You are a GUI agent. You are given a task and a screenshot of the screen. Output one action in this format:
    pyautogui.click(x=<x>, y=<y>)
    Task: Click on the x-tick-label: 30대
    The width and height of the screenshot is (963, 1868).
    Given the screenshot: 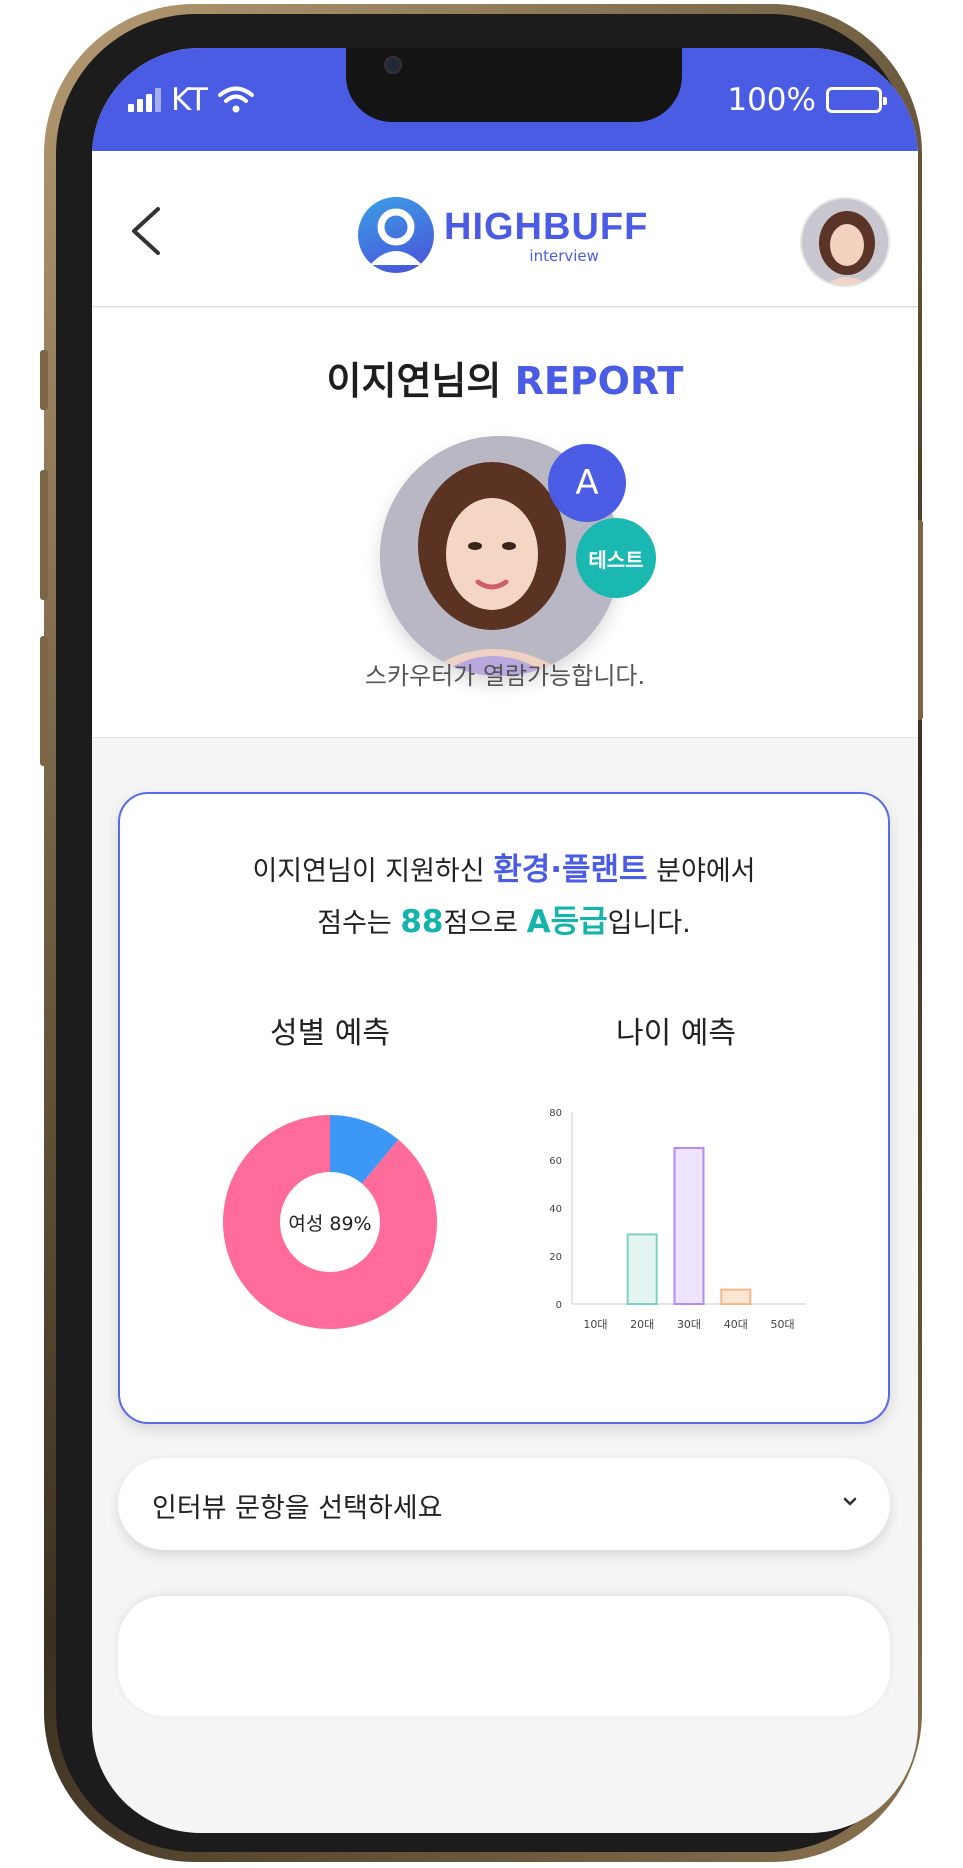 What is the action you would take?
    pyautogui.click(x=689, y=1324)
    